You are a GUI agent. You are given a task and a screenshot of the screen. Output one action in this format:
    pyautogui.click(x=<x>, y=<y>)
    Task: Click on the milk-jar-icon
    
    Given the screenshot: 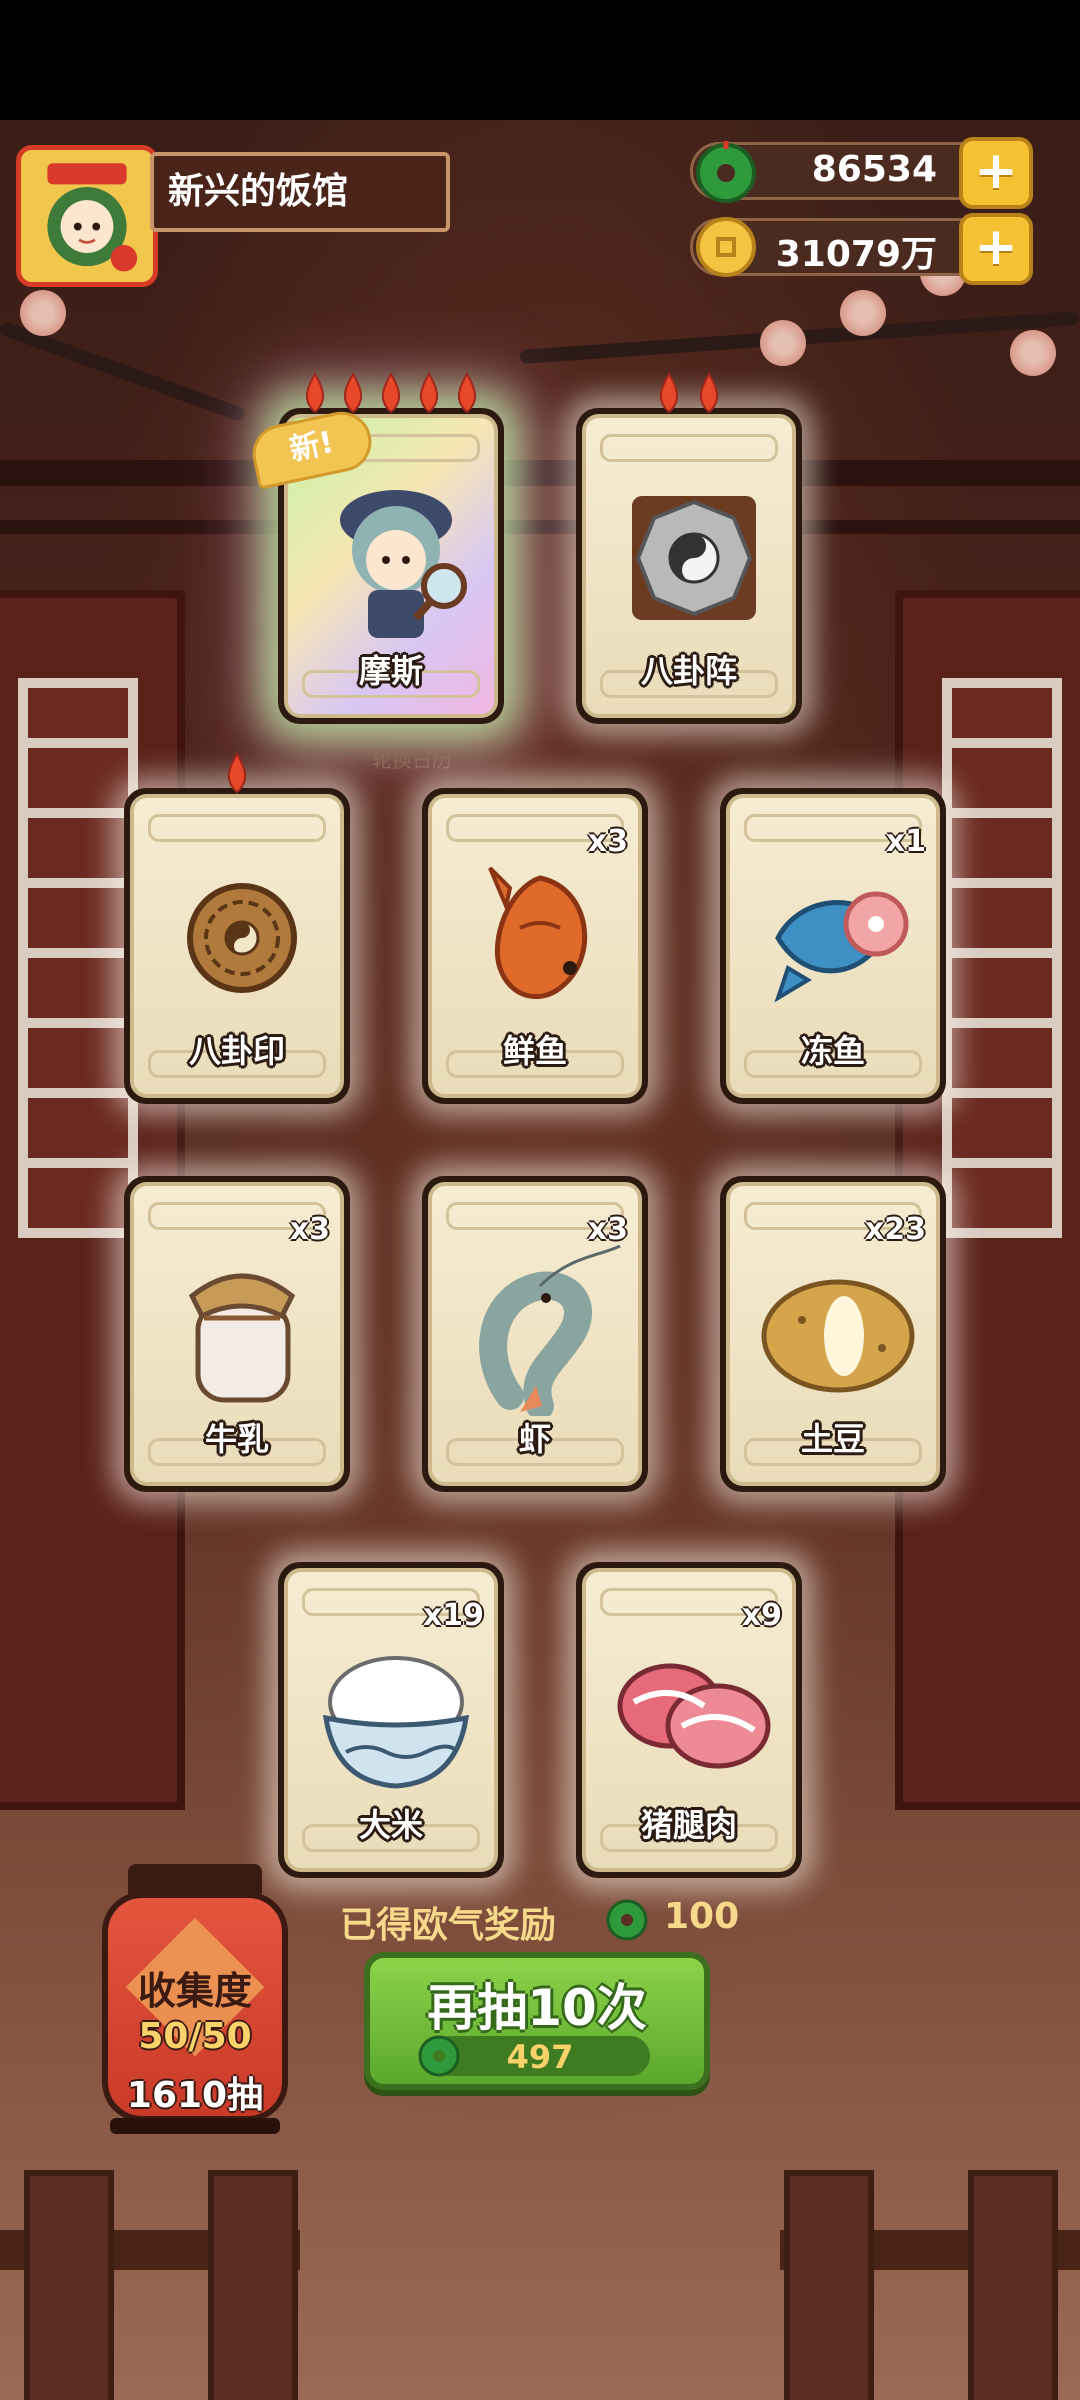 What is the action you would take?
    pyautogui.click(x=242, y=1338)
    